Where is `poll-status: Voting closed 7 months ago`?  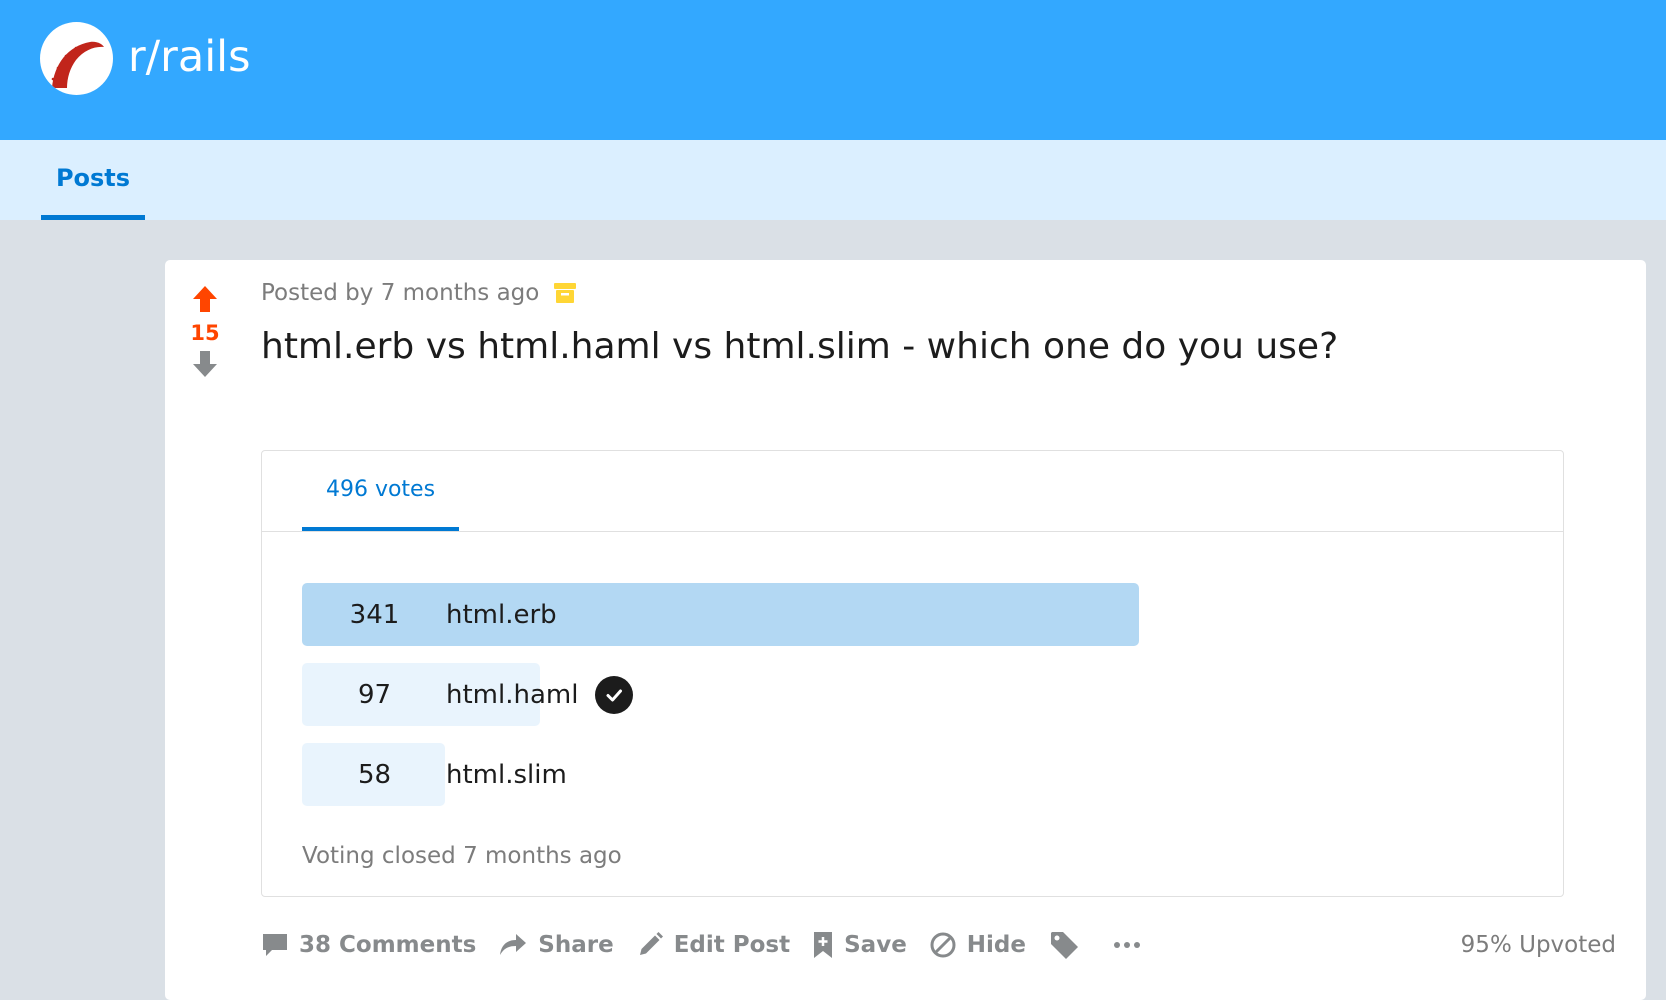
poll-status: Voting closed 7 months ago is located at coordinates (462, 856).